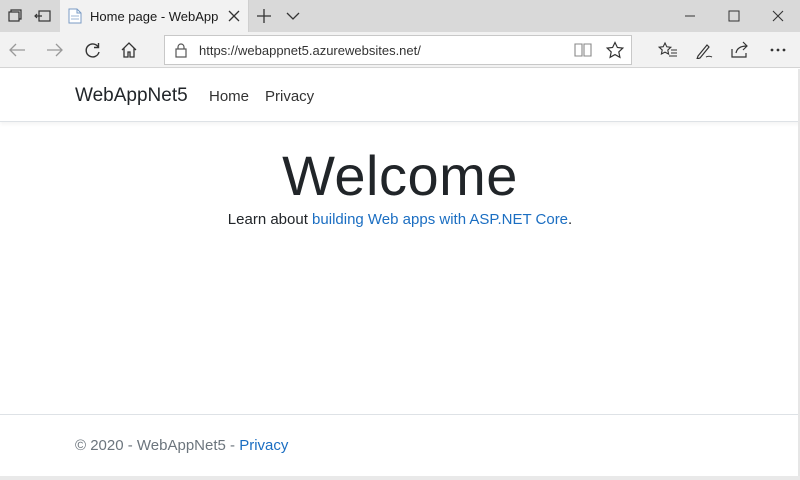 Image resolution: width=800 pixels, height=480 pixels. What do you see at coordinates (270, 219) in the screenshot?
I see `lead-text: Learn about` at bounding box center [270, 219].